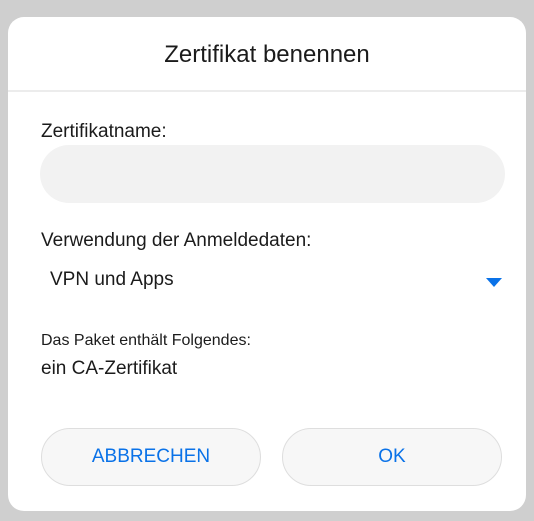 This screenshot has width=534, height=521. I want to click on certificate-name-label: Zertifikatname:, so click(104, 131).